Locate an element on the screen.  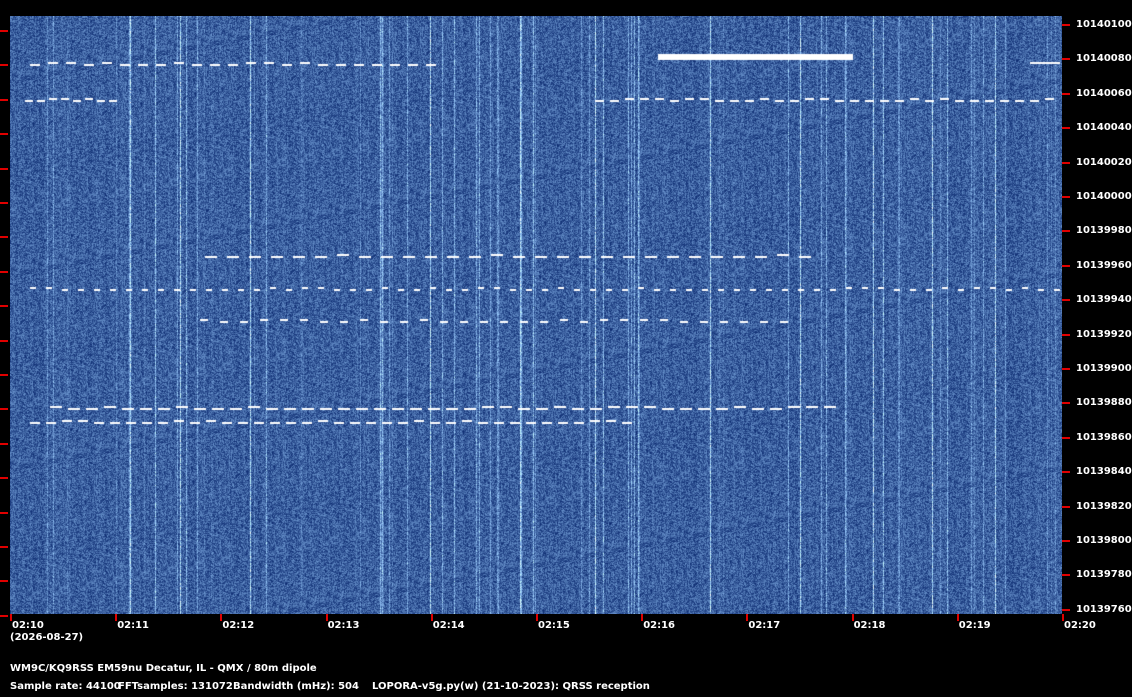
frequency-label: 10139780 is located at coordinates (1104, 575).